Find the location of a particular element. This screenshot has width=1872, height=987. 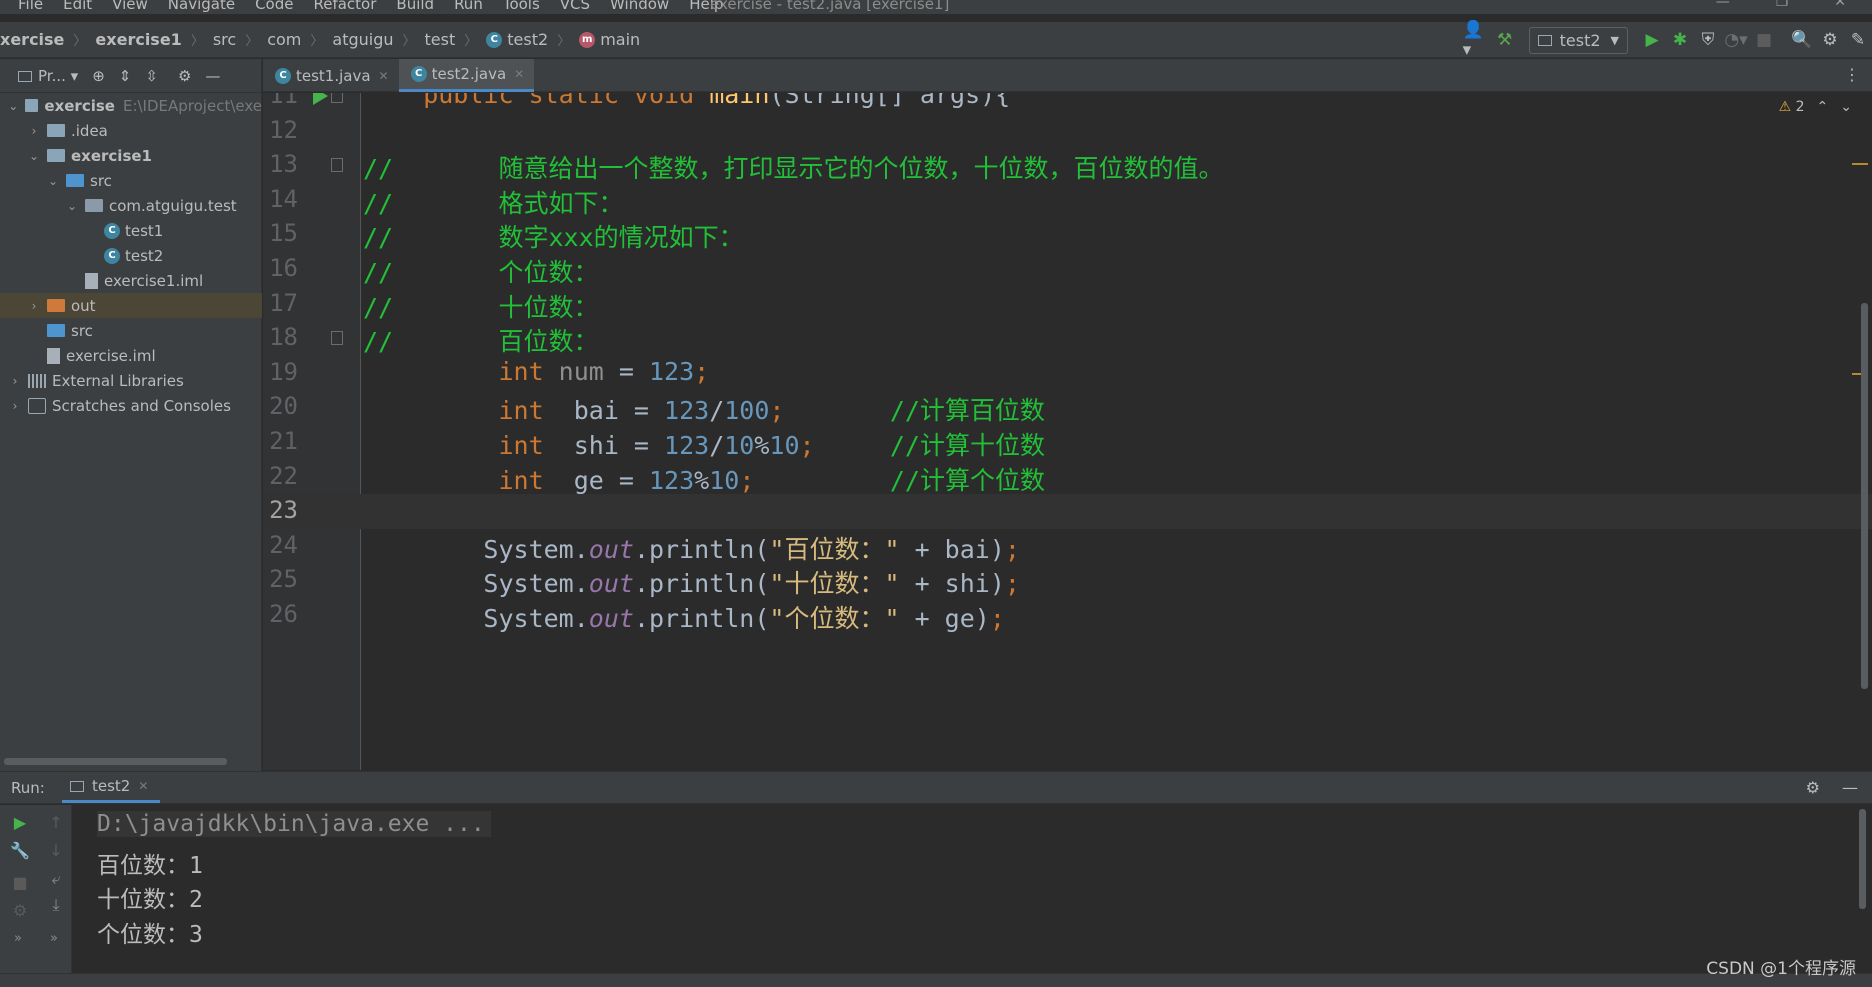

tree-item: Ctest2 is located at coordinates (131, 255).